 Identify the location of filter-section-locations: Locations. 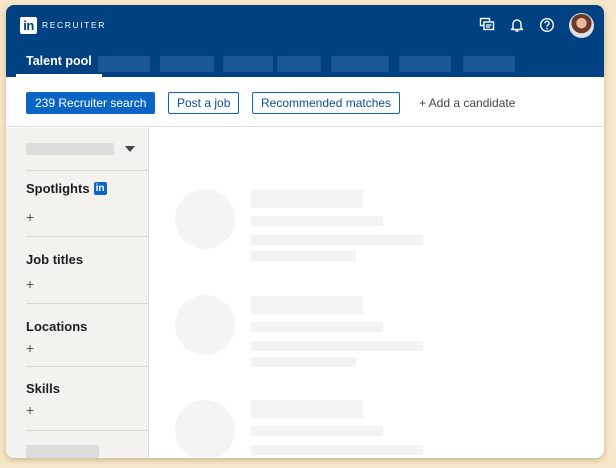
(56, 326).